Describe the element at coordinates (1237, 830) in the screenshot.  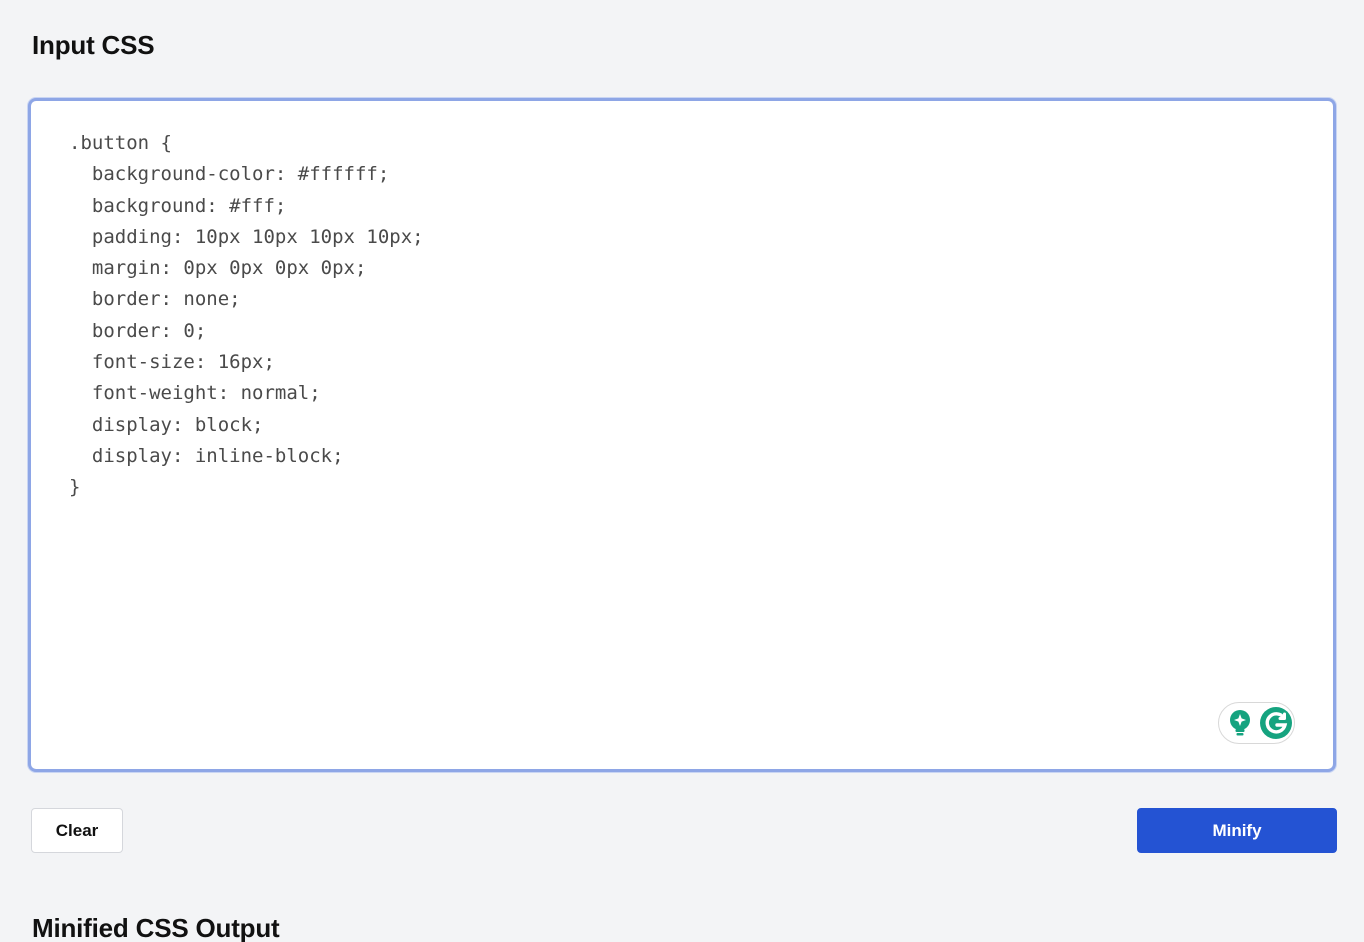
I see `minify-button: Minify` at that location.